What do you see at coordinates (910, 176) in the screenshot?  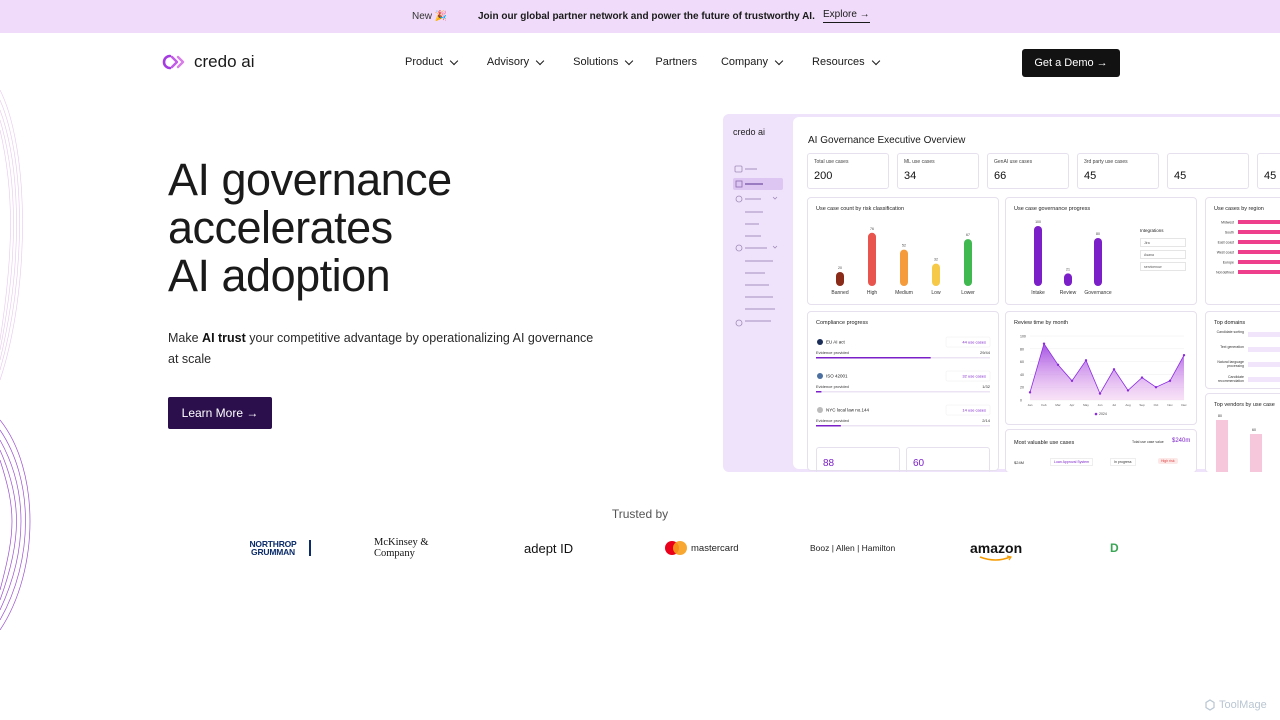 I see `kpi-value: 34` at bounding box center [910, 176].